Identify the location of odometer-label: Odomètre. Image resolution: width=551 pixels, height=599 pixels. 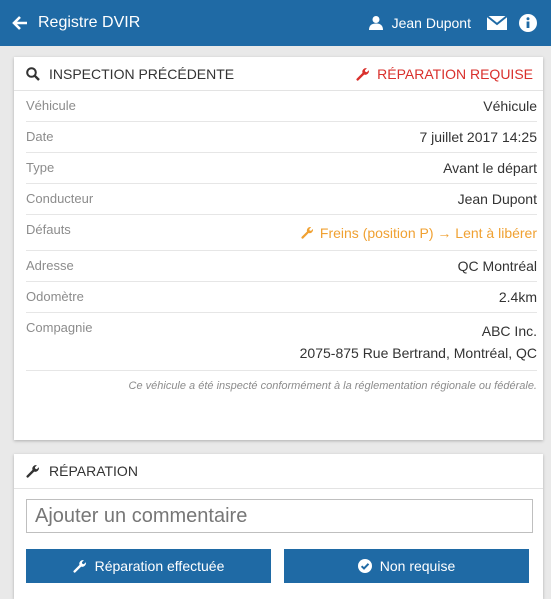
(55, 296).